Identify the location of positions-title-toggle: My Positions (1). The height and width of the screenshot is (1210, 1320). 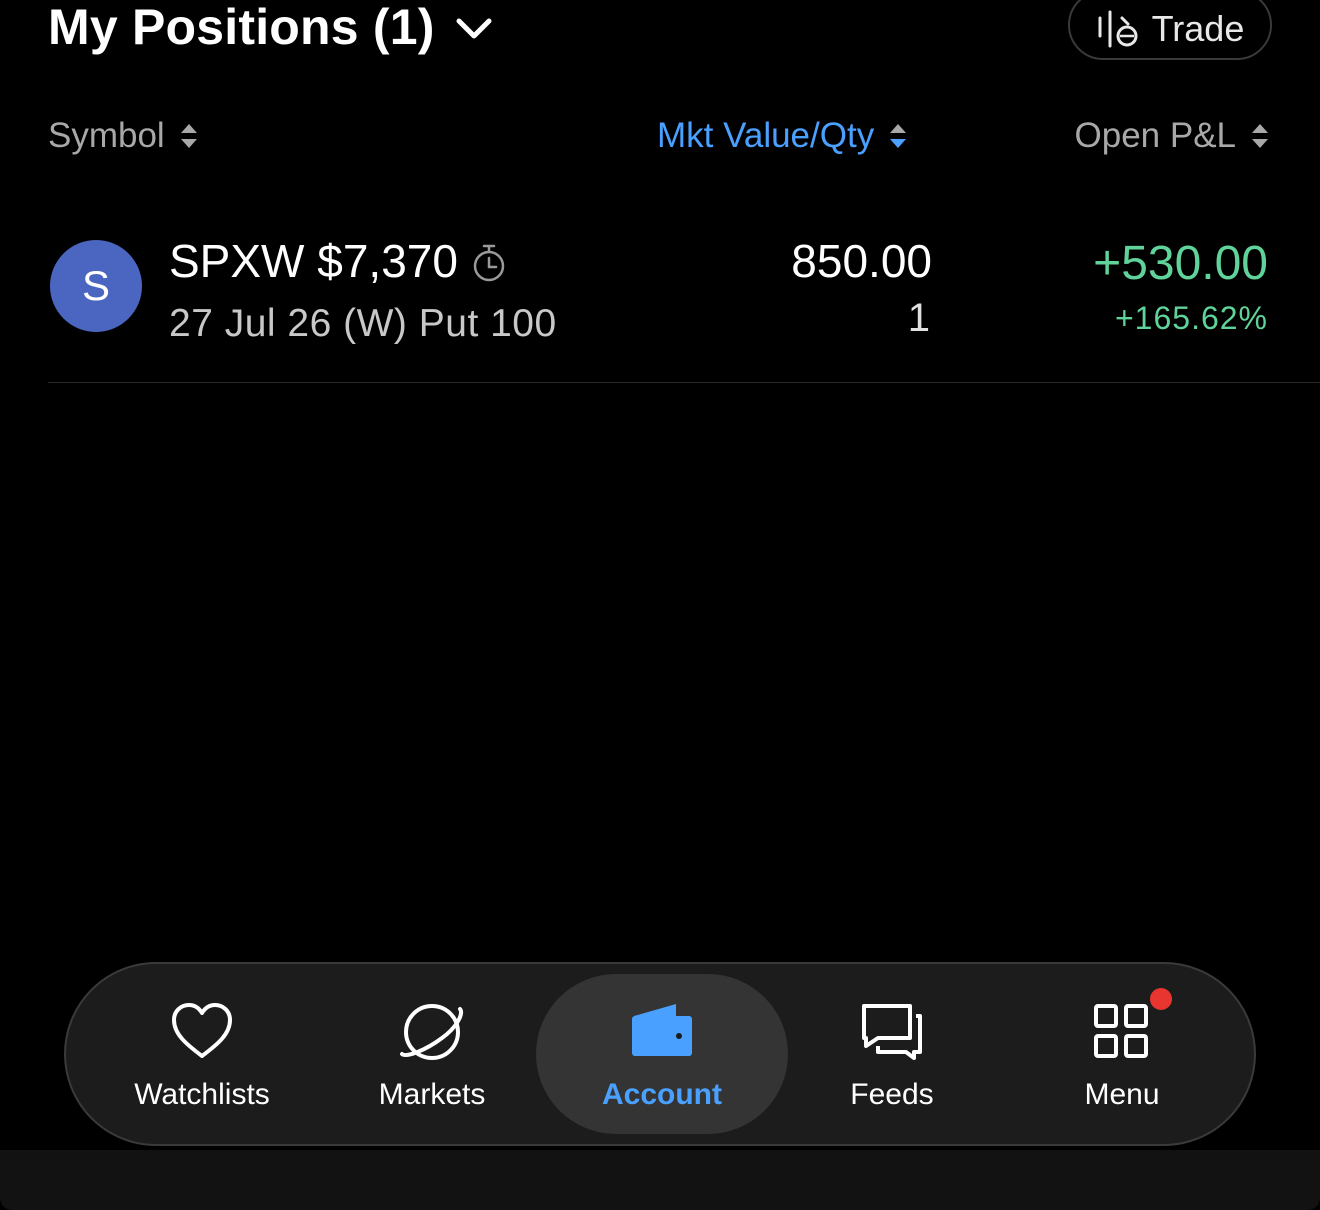
(271, 31).